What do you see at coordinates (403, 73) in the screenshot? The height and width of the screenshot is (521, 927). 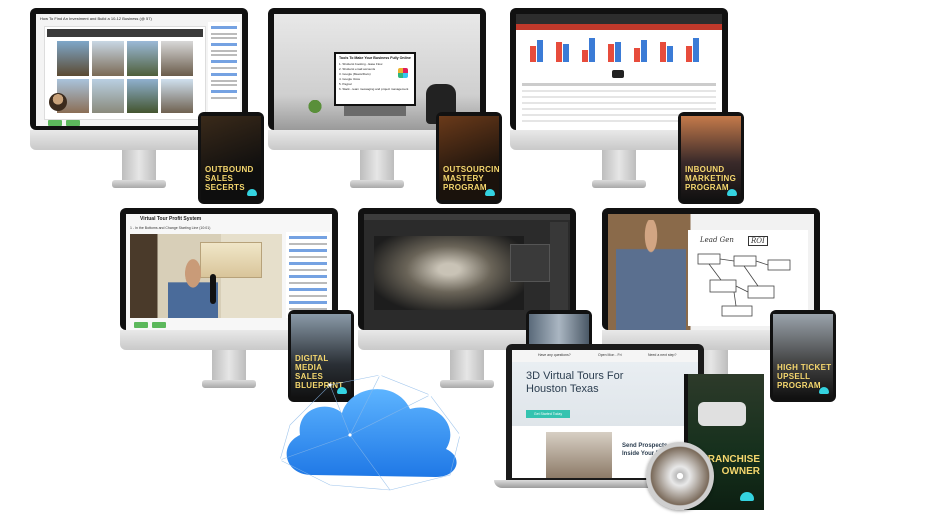 I see `slack-icon` at bounding box center [403, 73].